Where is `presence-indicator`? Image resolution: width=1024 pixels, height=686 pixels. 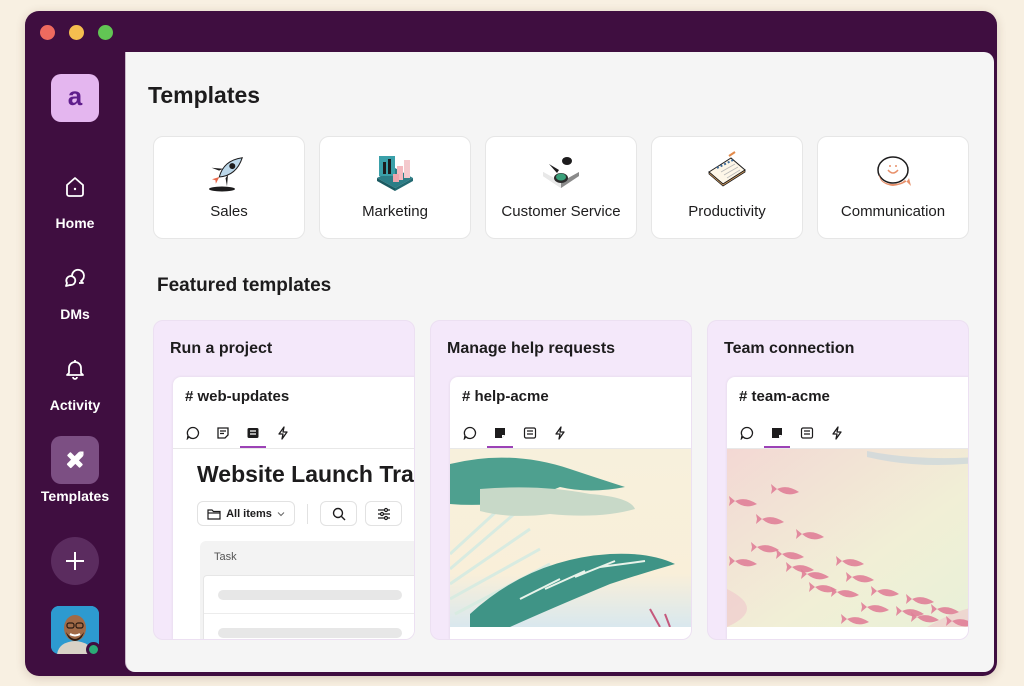 presence-indicator is located at coordinates (93, 649).